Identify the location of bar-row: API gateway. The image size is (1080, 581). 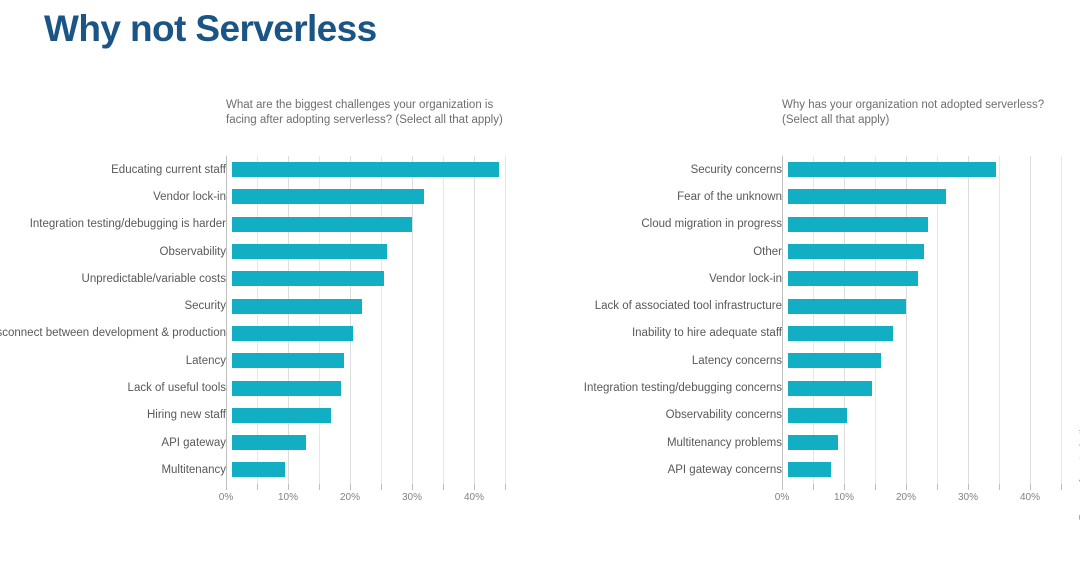
(265, 442).